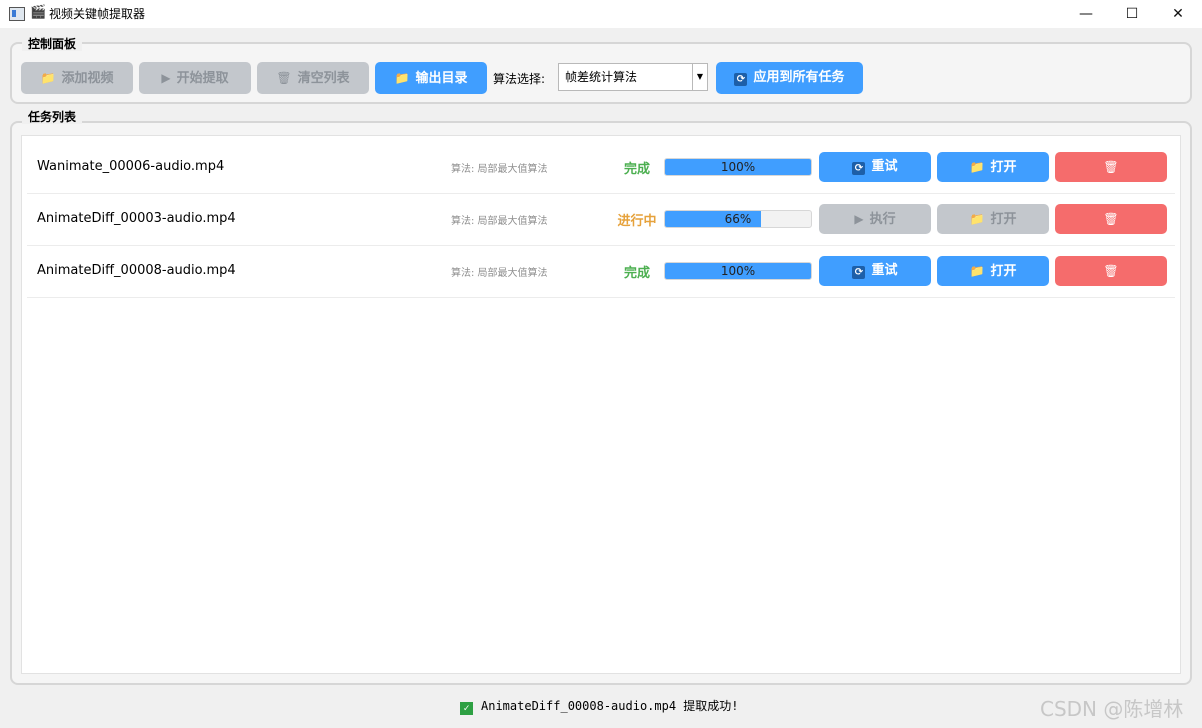  I want to click on status-message: ✓ AnimateDiff_00008-audio.mp4 提取成功!, so click(599, 706).